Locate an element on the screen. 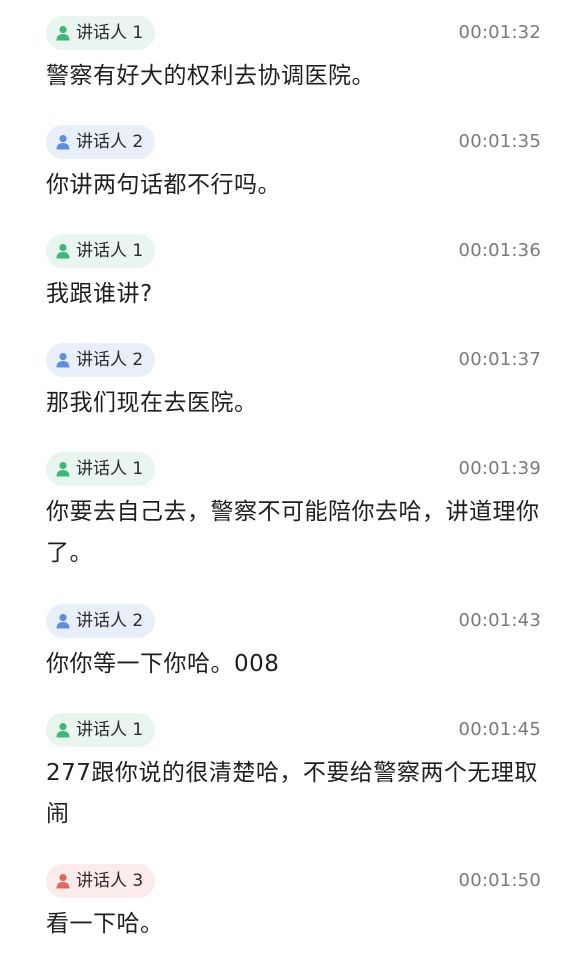 This screenshot has width=587, height=960. timestamp: 00:01:39 is located at coordinates (500, 469).